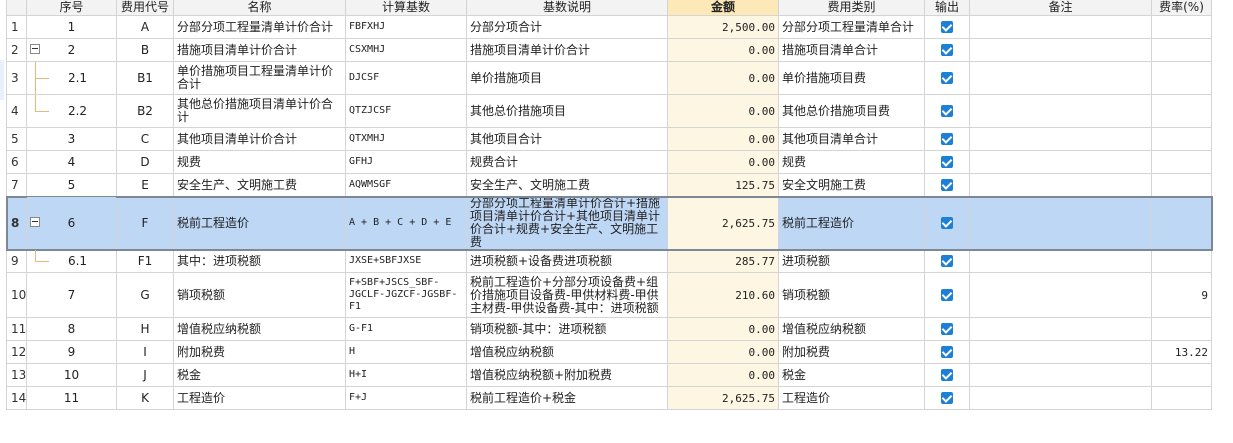  Describe the element at coordinates (259, 375) in the screenshot. I see `name-cell: 税金` at that location.